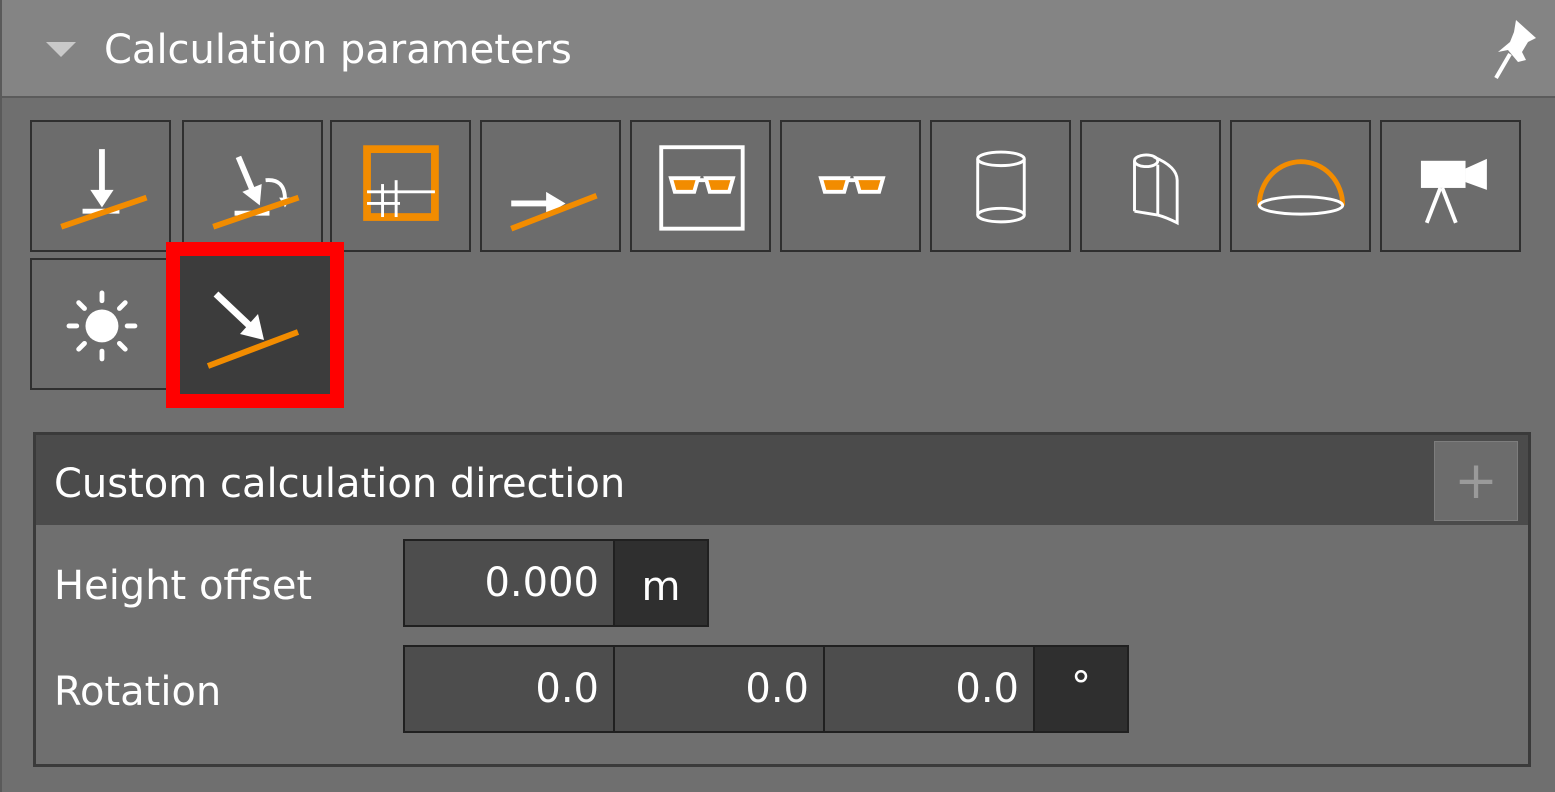 This screenshot has width=1555, height=792. I want to click on rotate-arrow-plane-icon, so click(256, 192).